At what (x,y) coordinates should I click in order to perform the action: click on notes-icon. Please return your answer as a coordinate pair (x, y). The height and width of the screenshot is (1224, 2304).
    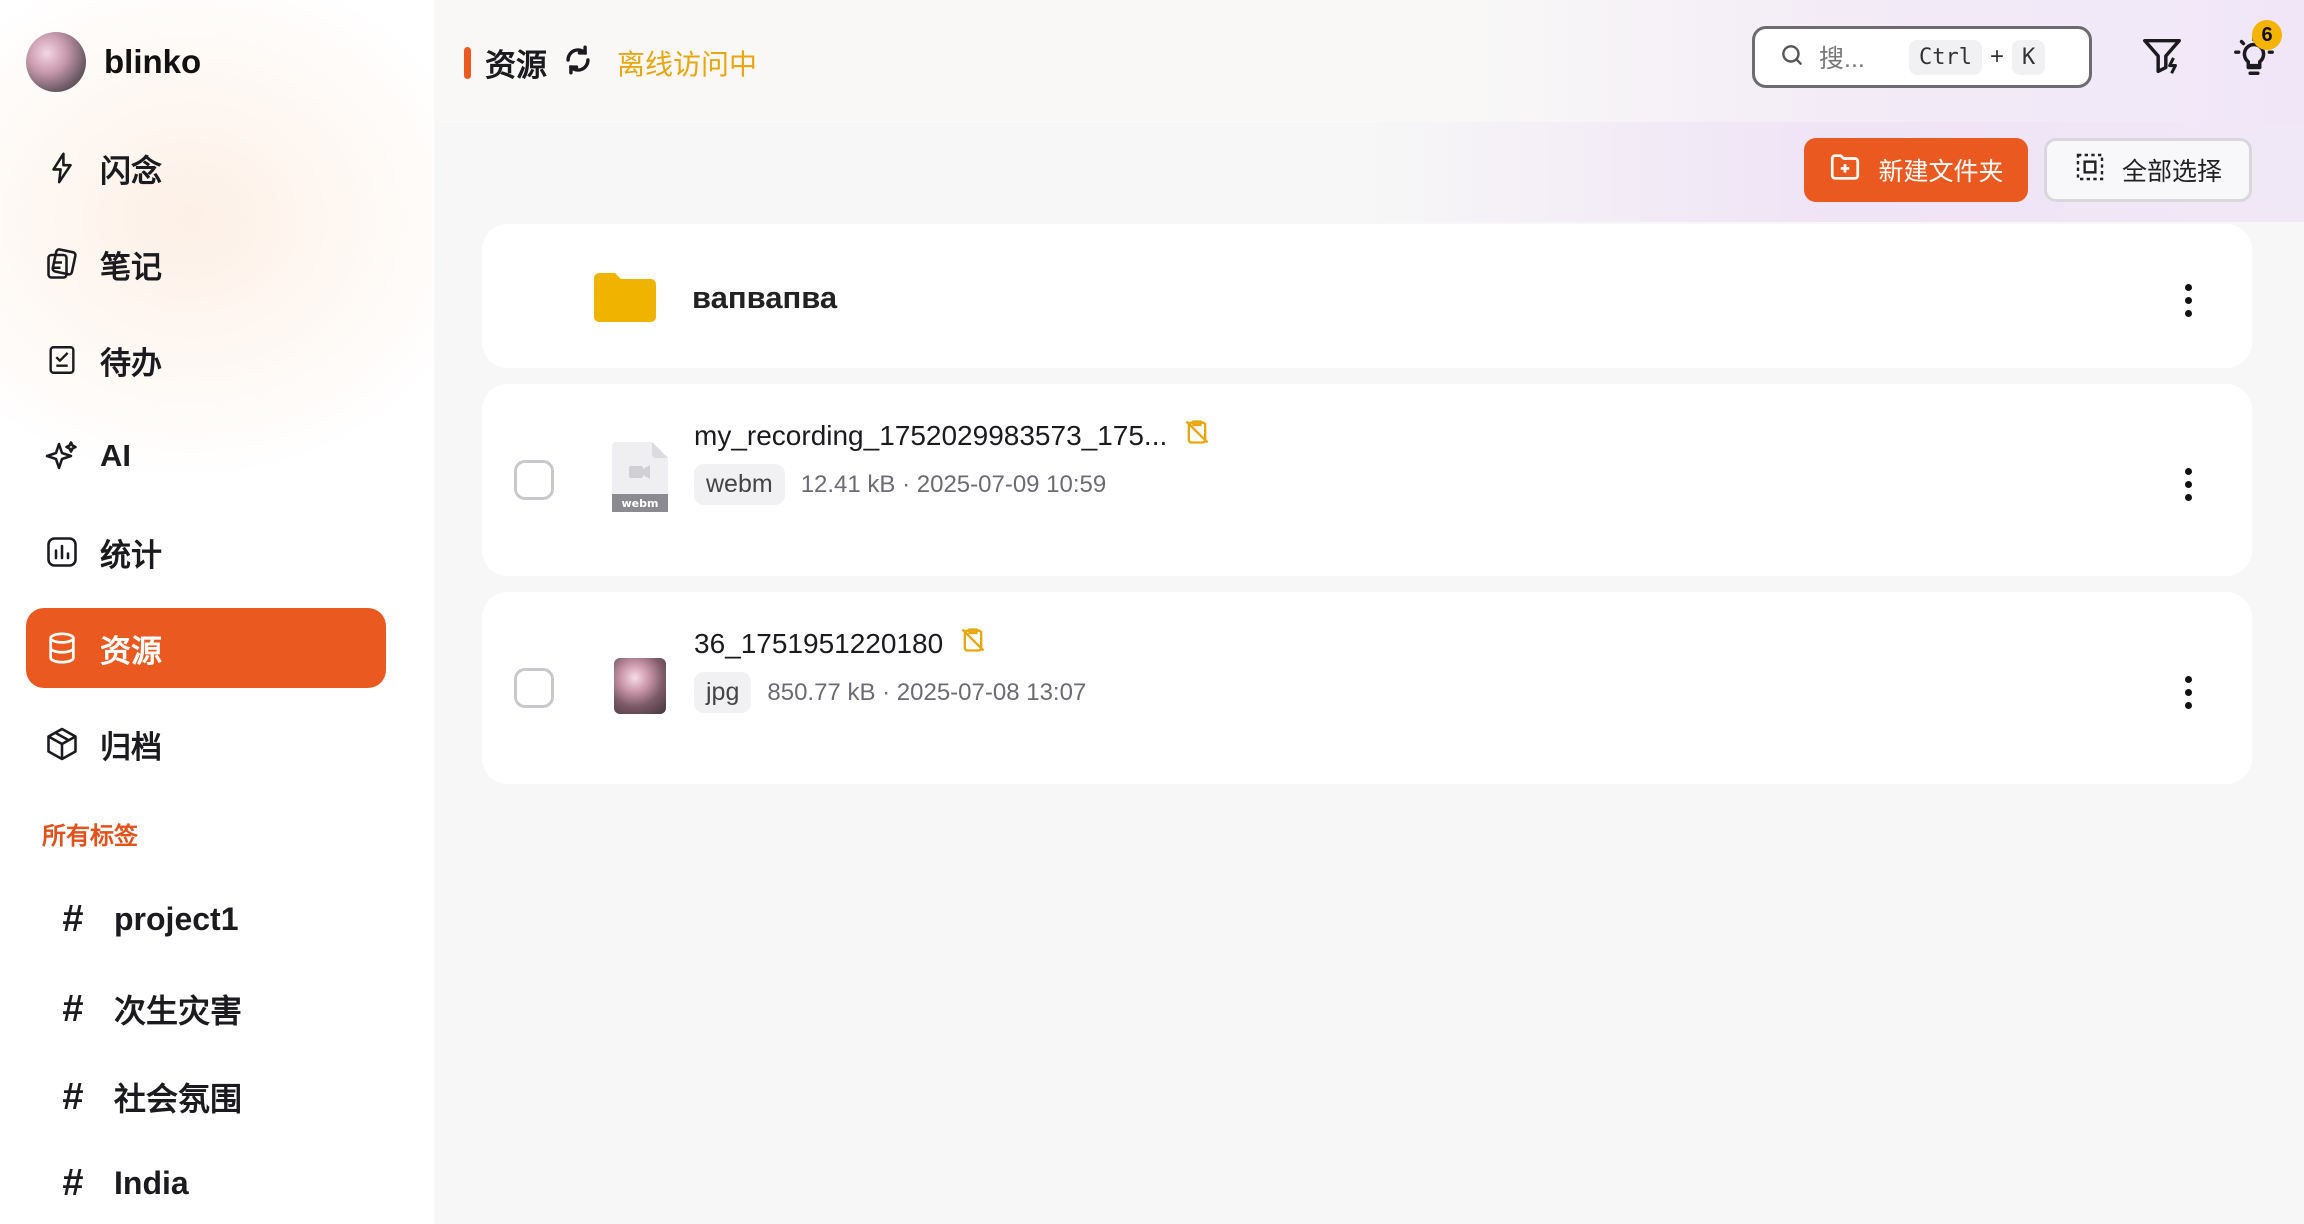
    Looking at the image, I should click on (62, 264).